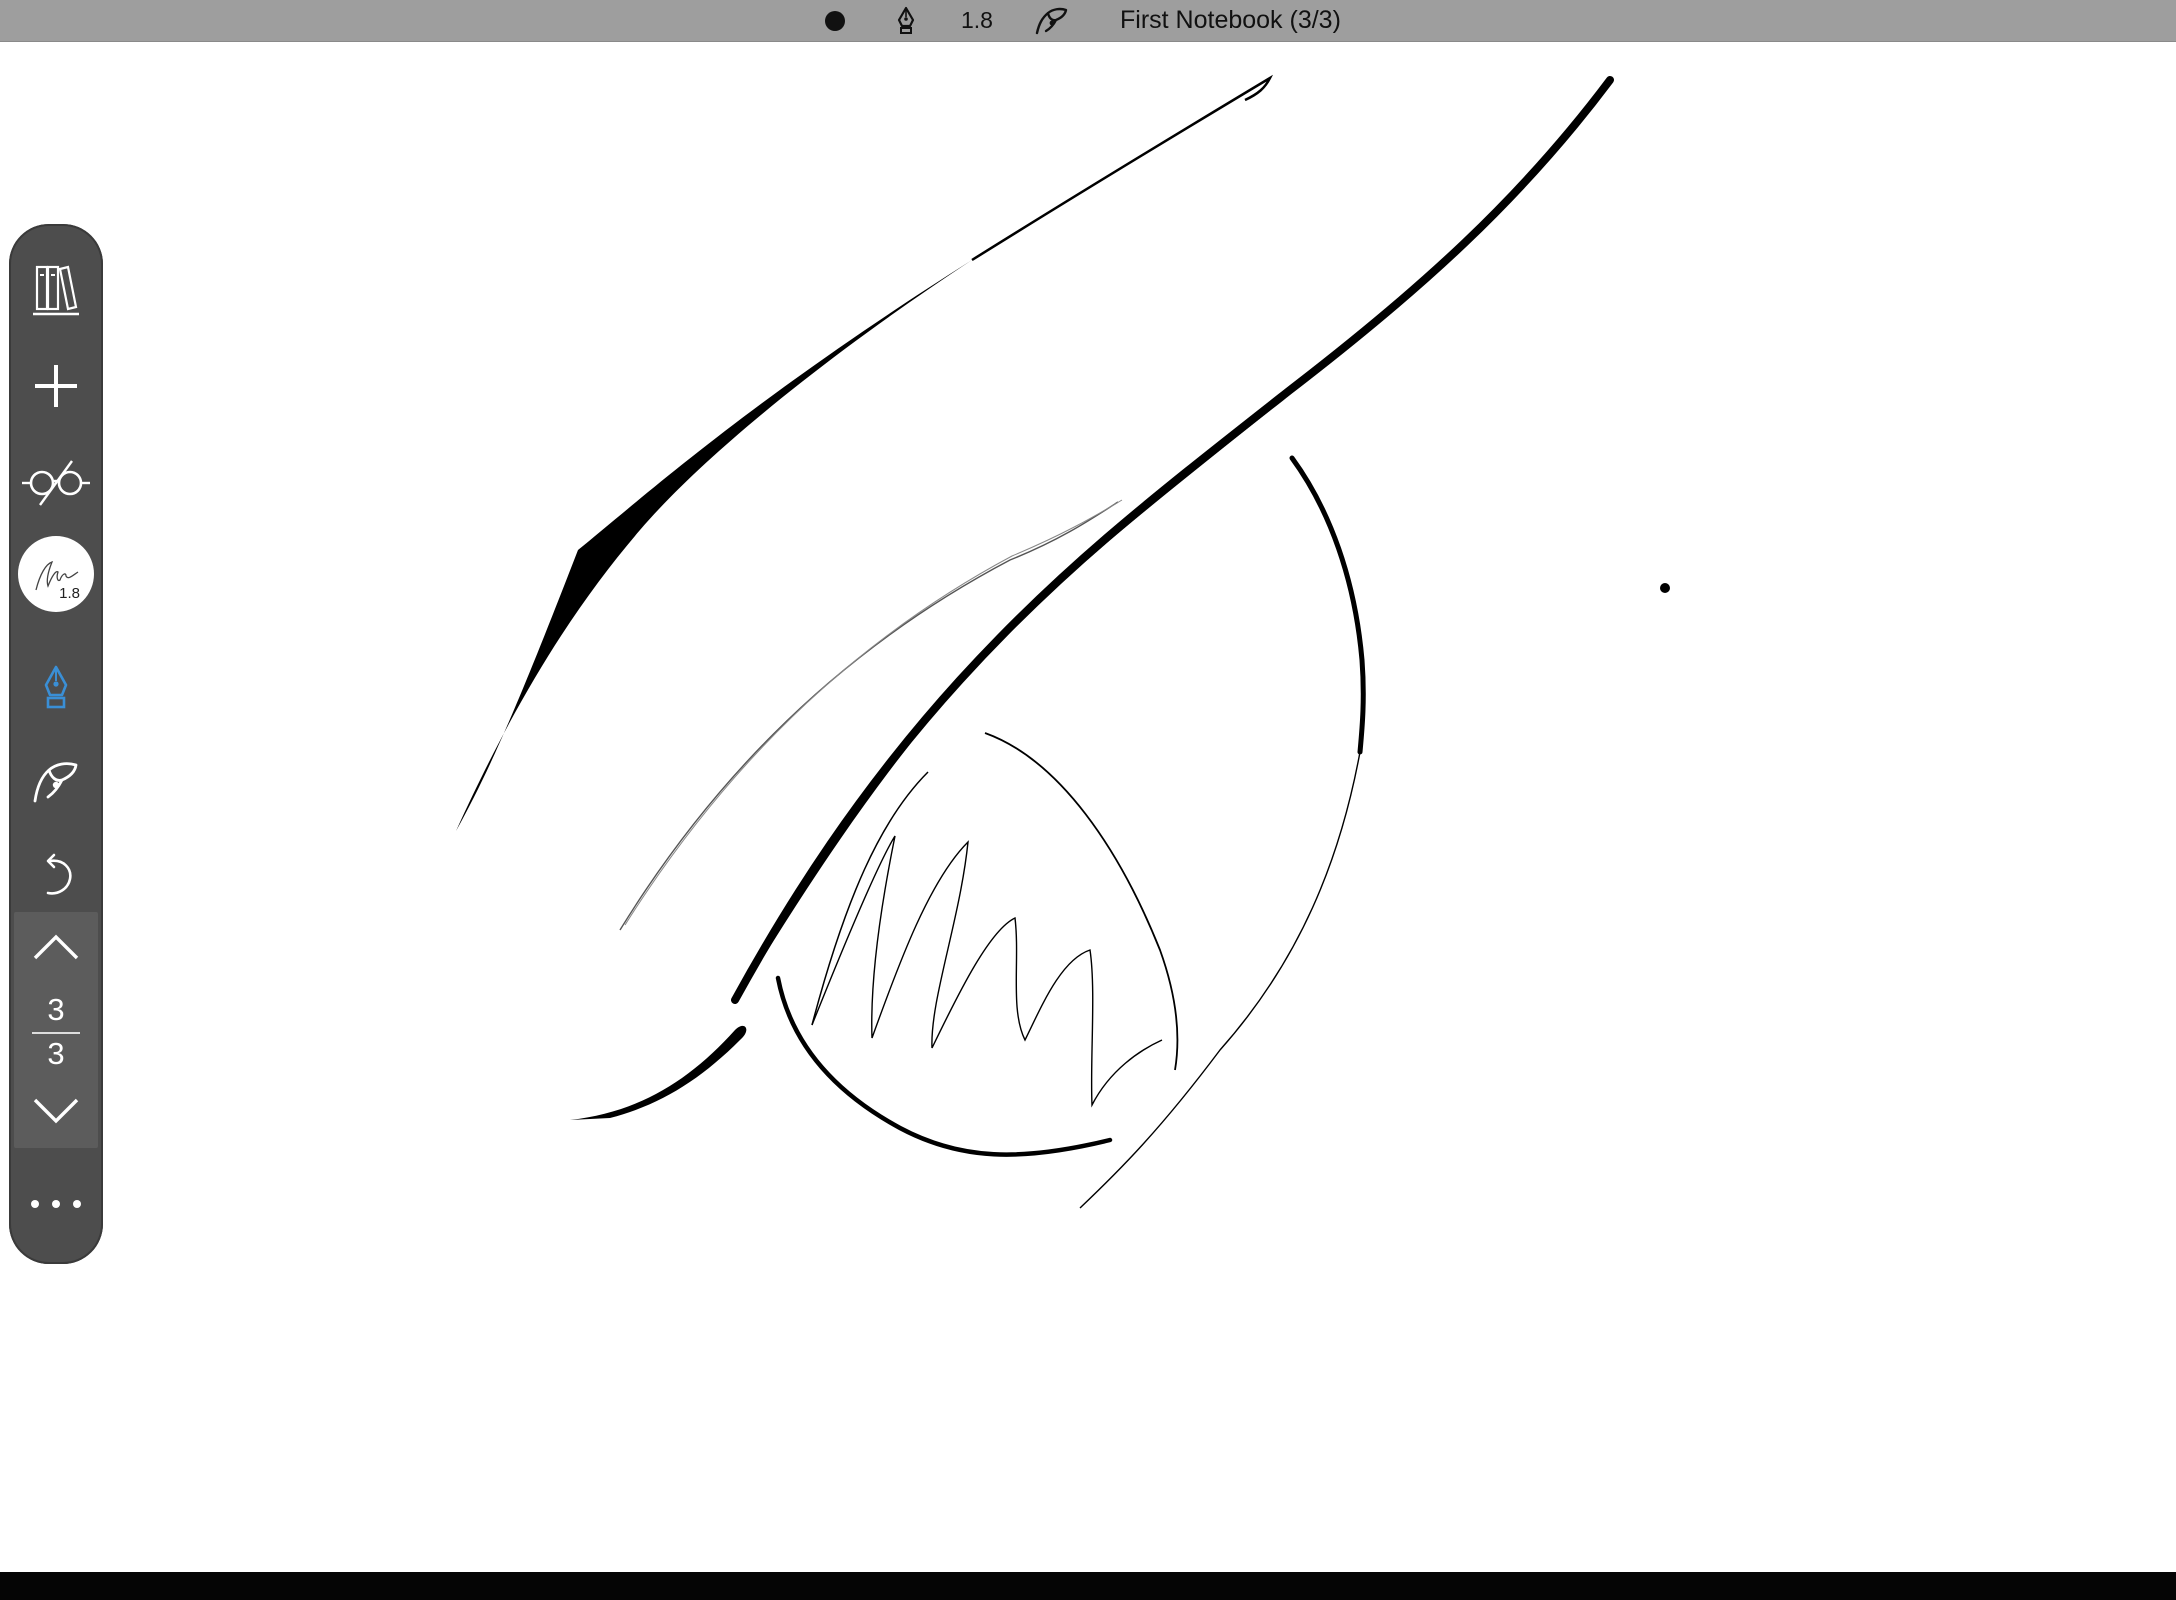 This screenshot has width=2176, height=1600. I want to click on pen-type-button, so click(906, 20).